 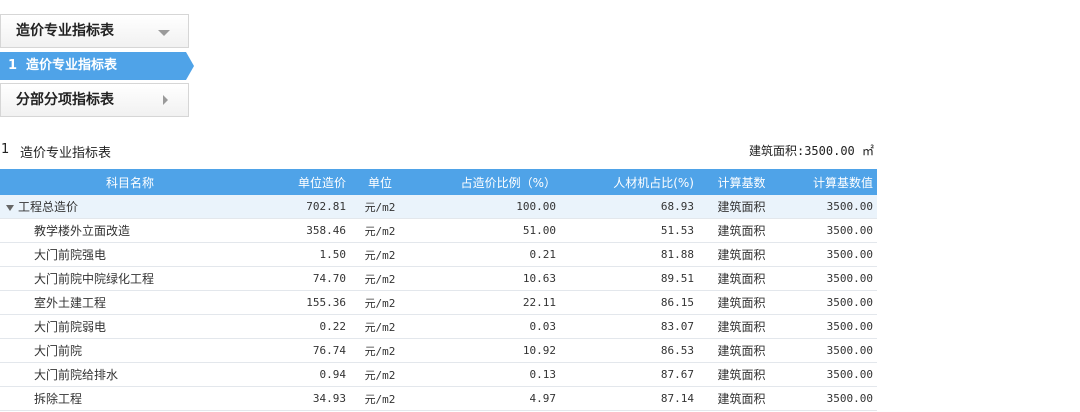 I want to click on cell-cost-ratio: 0.03, so click(x=485, y=326).